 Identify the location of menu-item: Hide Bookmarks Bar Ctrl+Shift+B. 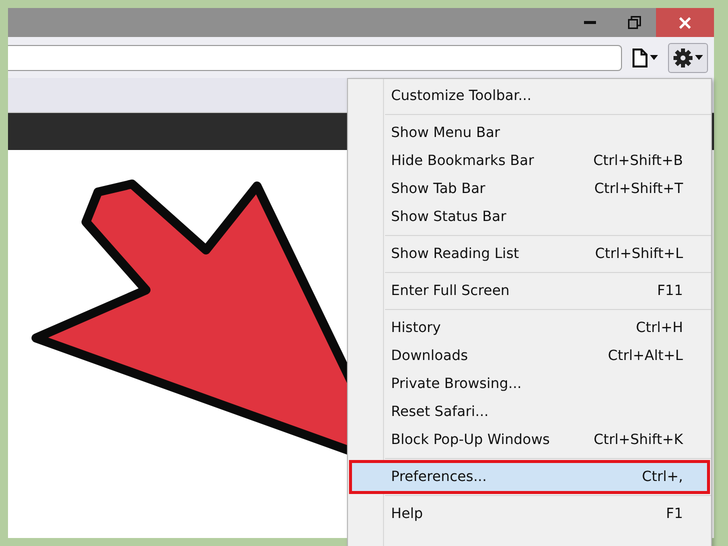
(529, 161).